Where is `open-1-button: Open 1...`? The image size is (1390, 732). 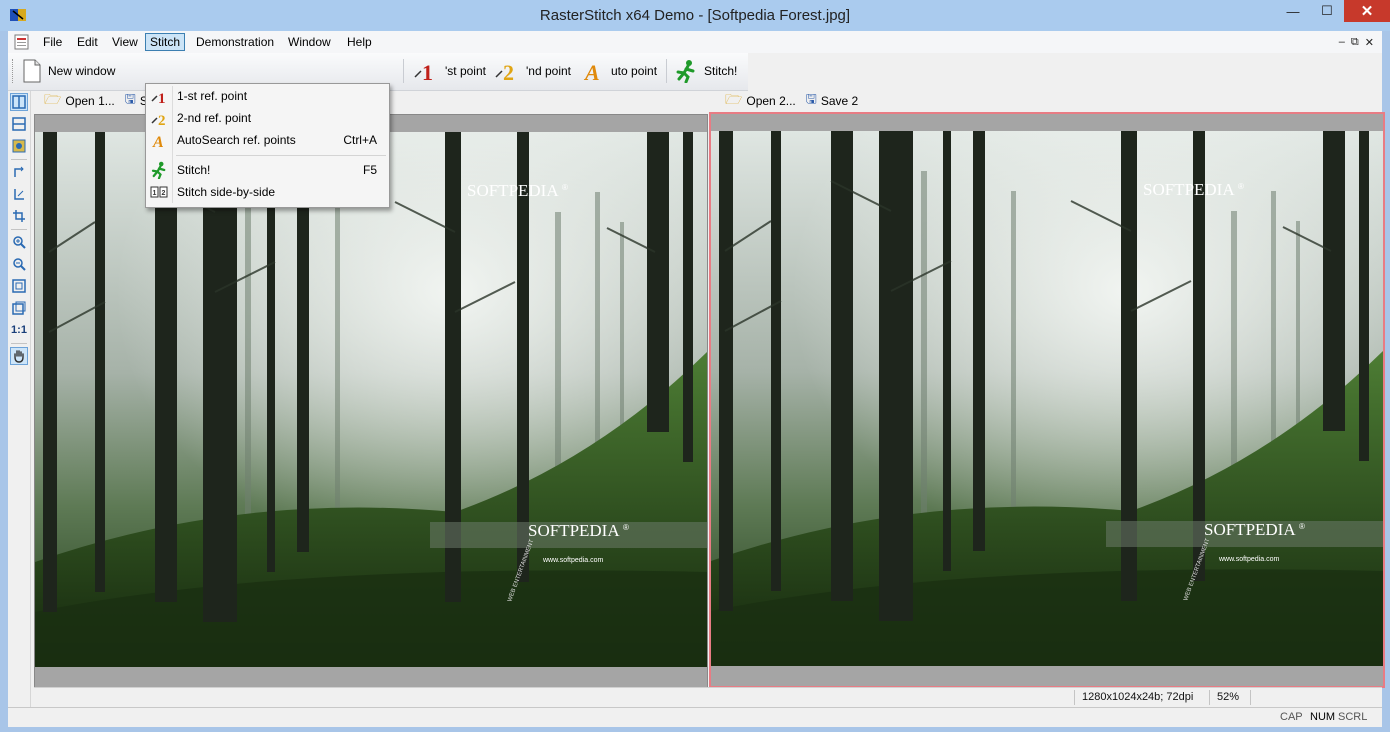
open-1-button: Open 1... is located at coordinates (89, 101).